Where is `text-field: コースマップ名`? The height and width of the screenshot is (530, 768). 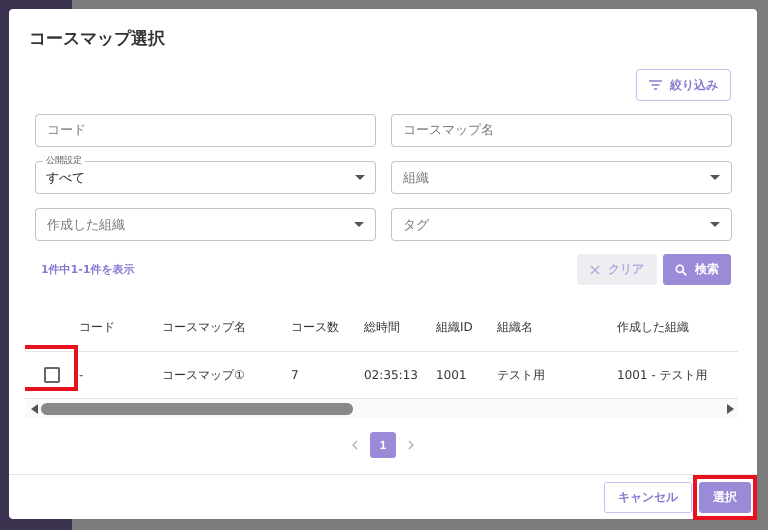 text-field: コースマップ名 is located at coordinates (561, 130).